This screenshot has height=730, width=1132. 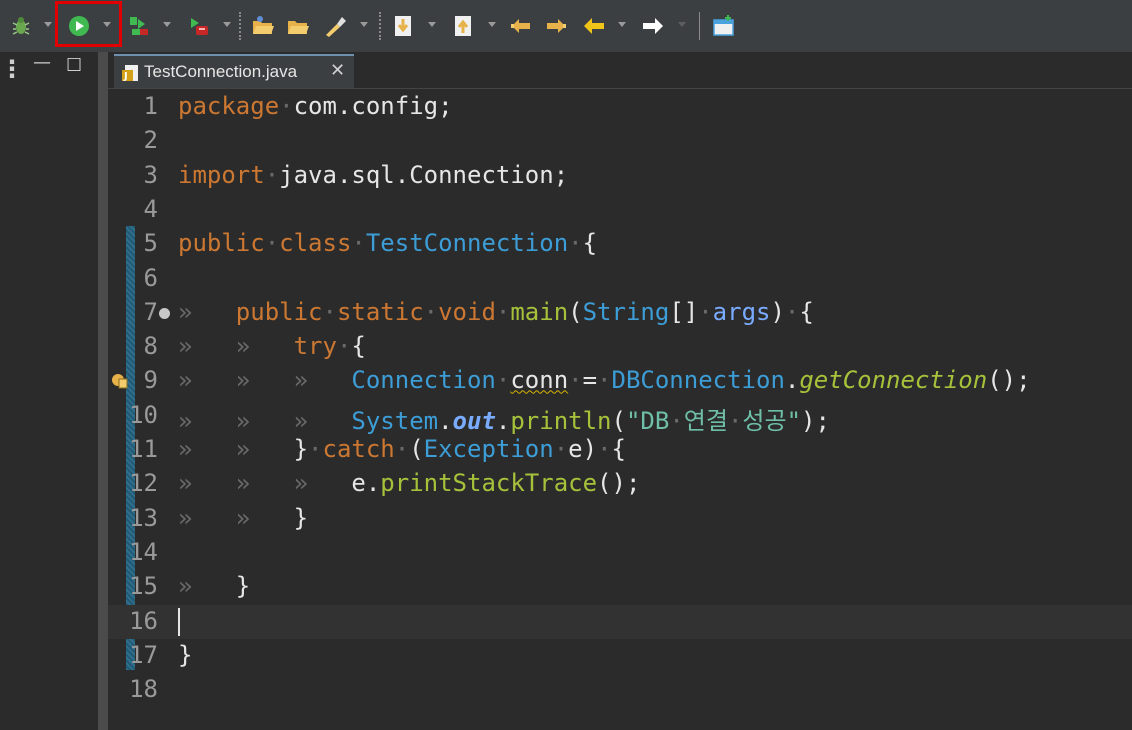 I want to click on code-line: 10 » » » System.out.println("DB·연결·성공");, so click(x=620, y=417).